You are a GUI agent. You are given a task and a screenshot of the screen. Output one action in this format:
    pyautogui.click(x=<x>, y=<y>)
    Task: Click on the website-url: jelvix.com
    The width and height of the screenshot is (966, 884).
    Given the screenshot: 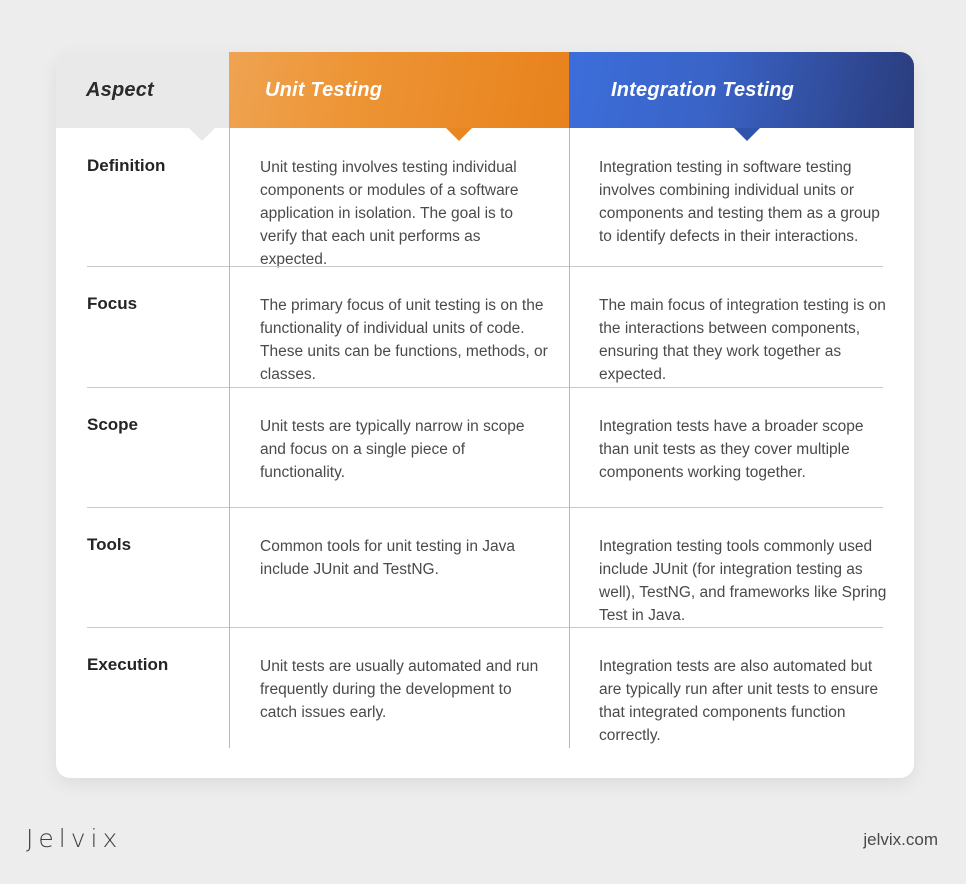 What is the action you would take?
    pyautogui.click(x=900, y=839)
    